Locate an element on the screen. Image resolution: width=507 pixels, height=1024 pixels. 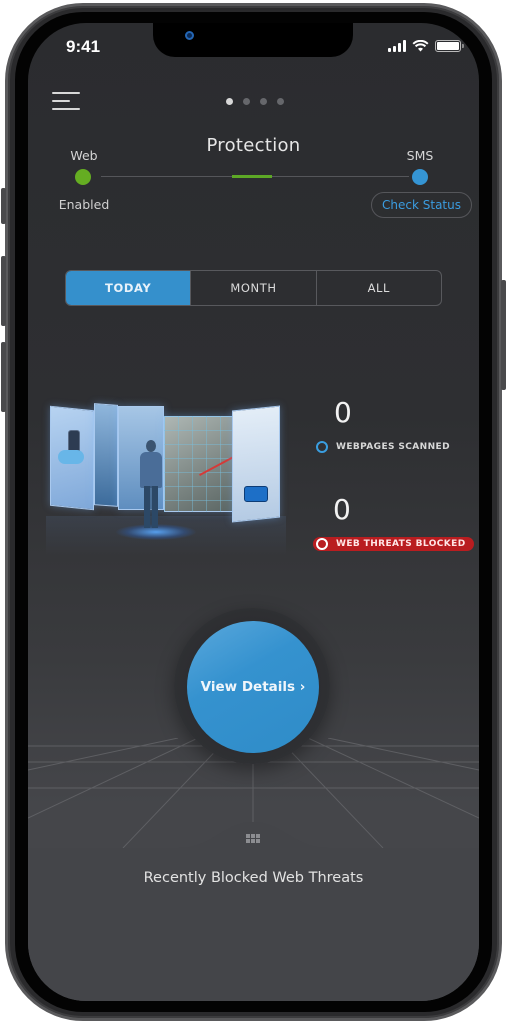
grid-overlay is located at coordinates (200, 464).